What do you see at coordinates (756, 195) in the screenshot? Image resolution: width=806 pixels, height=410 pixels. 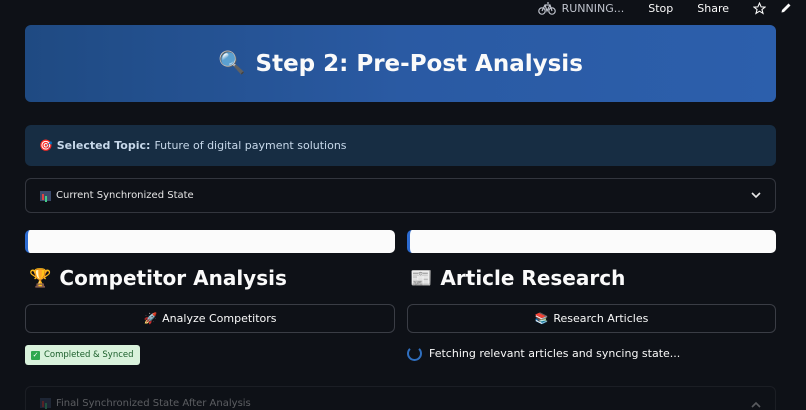 I see `chevron-down-icon` at bounding box center [756, 195].